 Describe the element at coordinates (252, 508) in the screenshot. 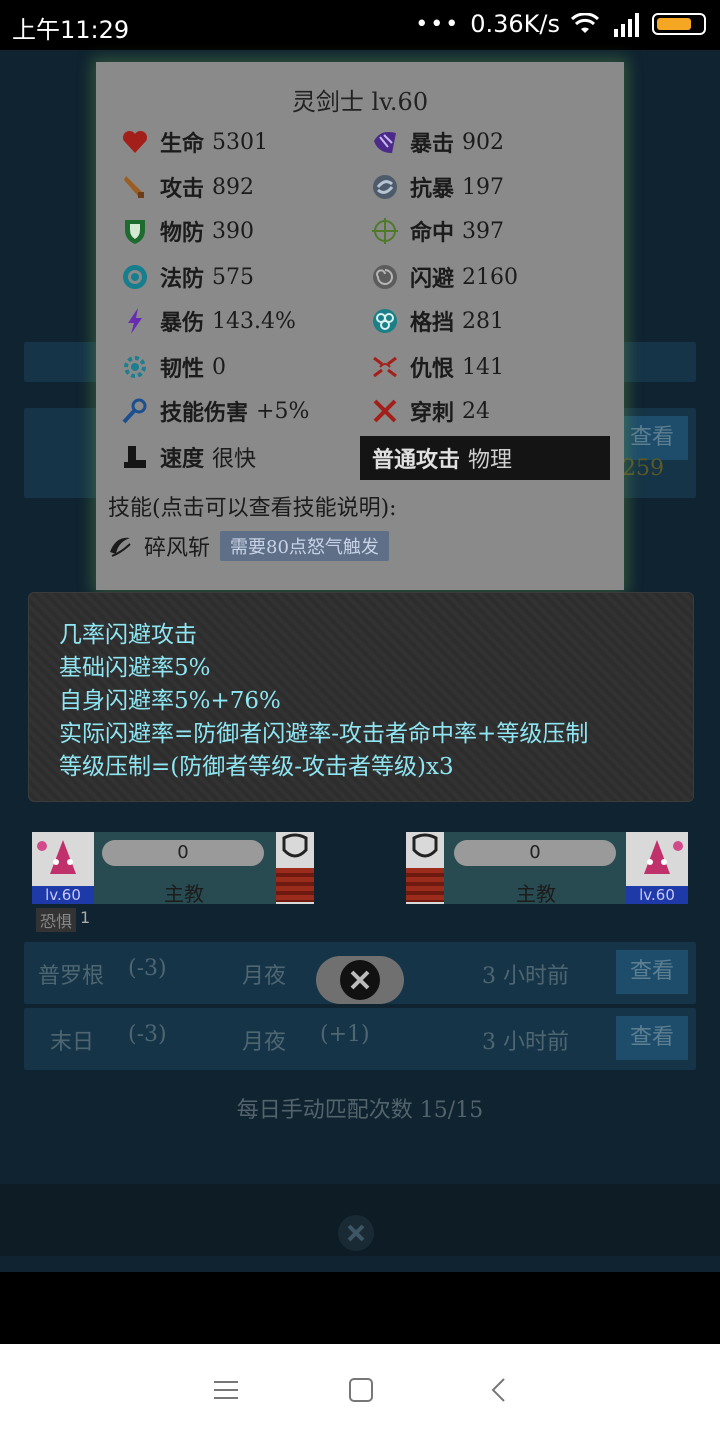

I see `skills-heading: 技能(点击可以查看技能说明):` at that location.